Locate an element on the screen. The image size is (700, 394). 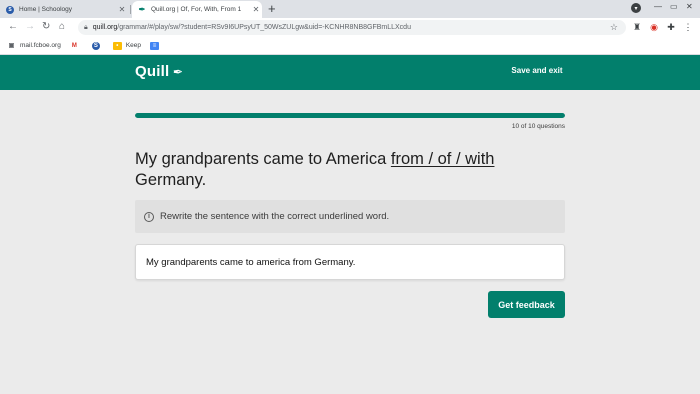
feather-icon: ✒ is located at coordinates (176, 72).